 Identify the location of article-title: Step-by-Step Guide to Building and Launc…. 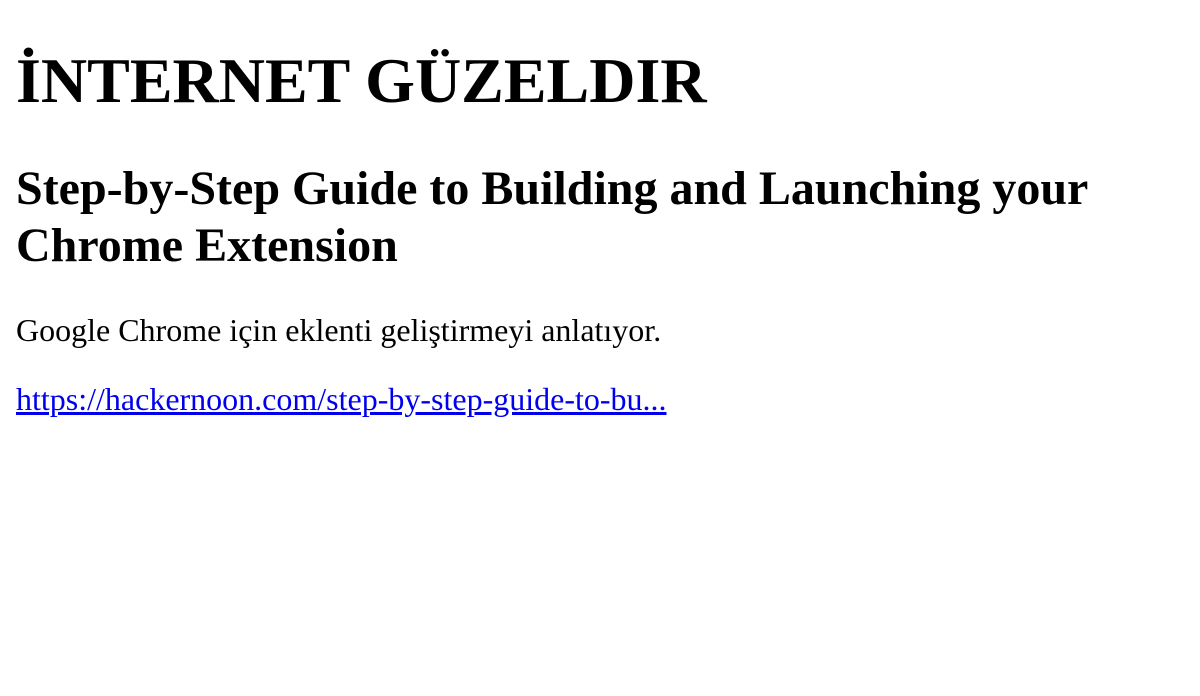
(552, 217).